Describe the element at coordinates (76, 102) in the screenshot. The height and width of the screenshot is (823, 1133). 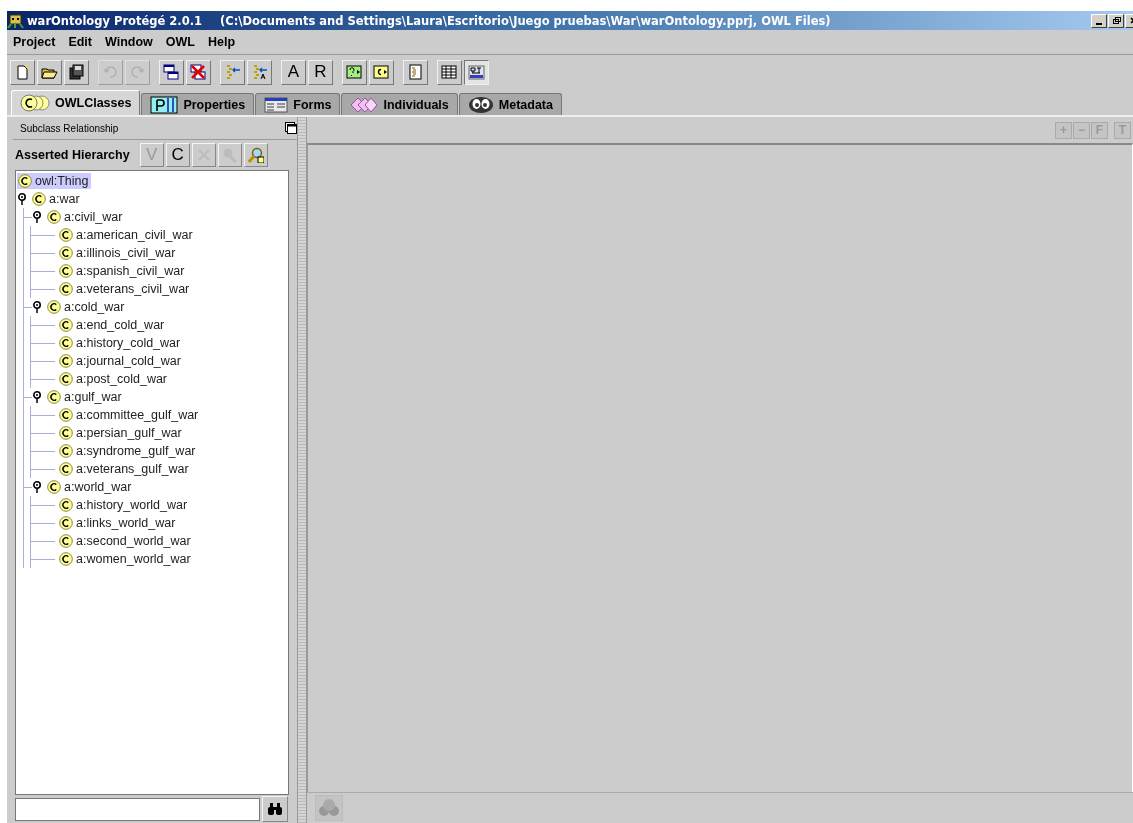
I see `tab: OWLClasses` at that location.